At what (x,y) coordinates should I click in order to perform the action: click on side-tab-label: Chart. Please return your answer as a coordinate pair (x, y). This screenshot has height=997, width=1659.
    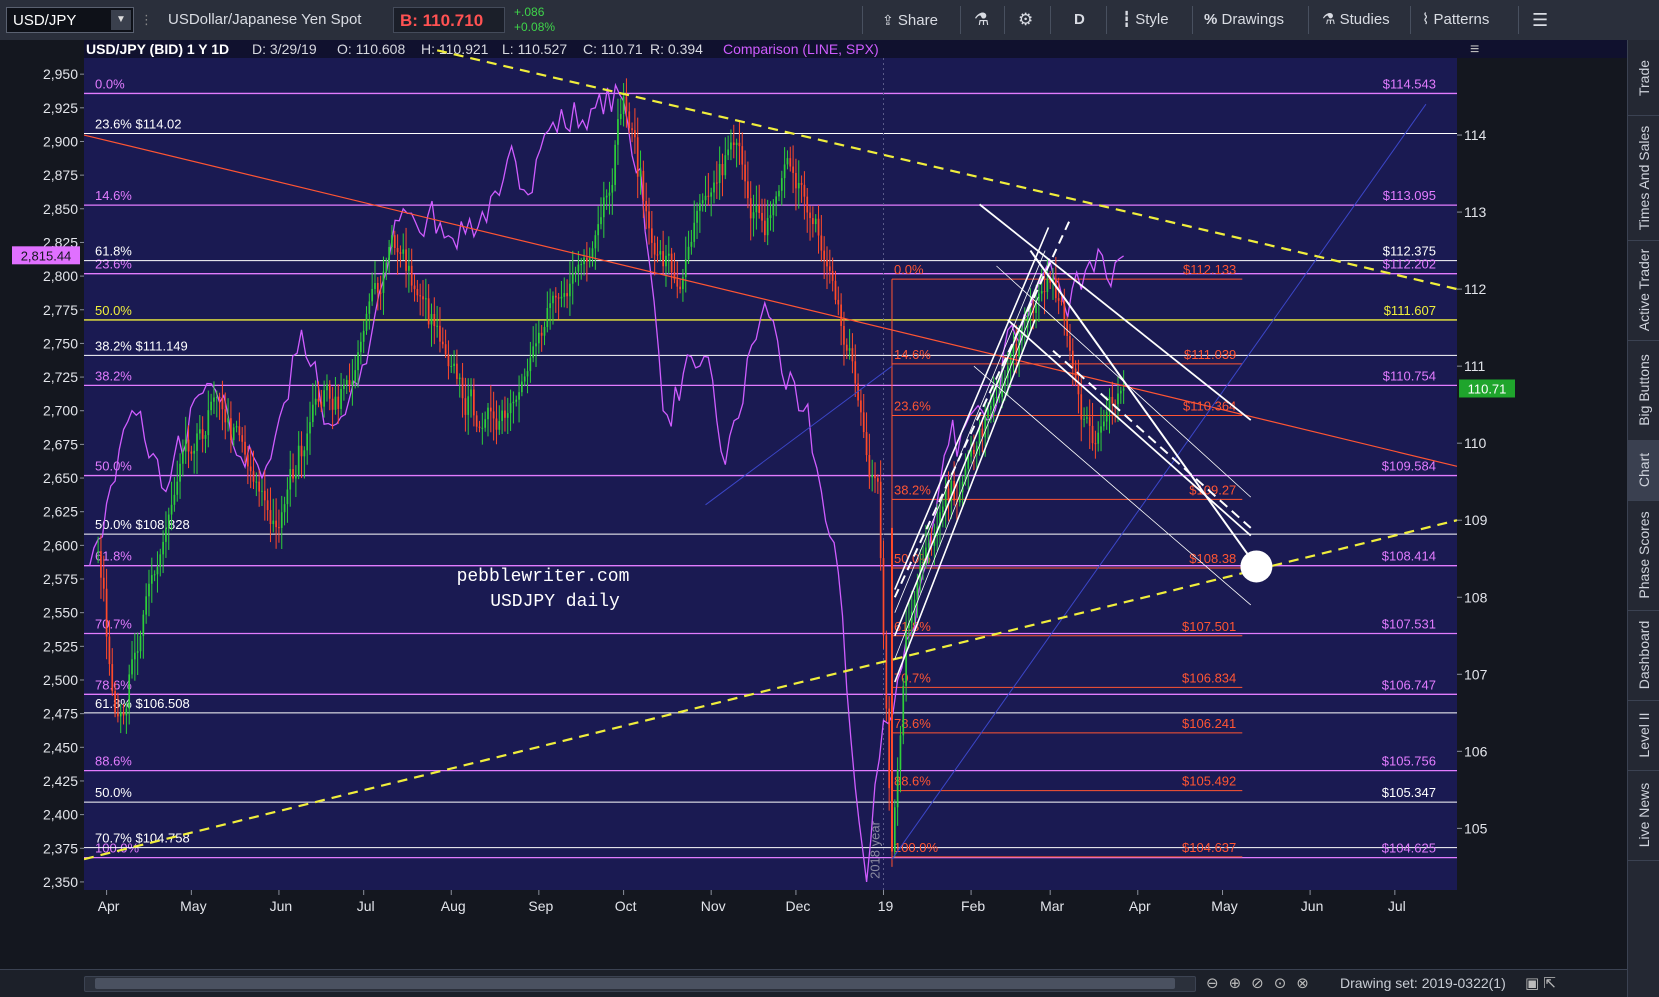
    Looking at the image, I should click on (1644, 470).